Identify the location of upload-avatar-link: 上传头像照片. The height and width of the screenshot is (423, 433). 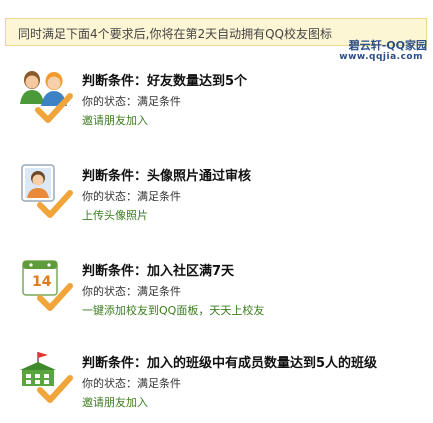
(115, 215).